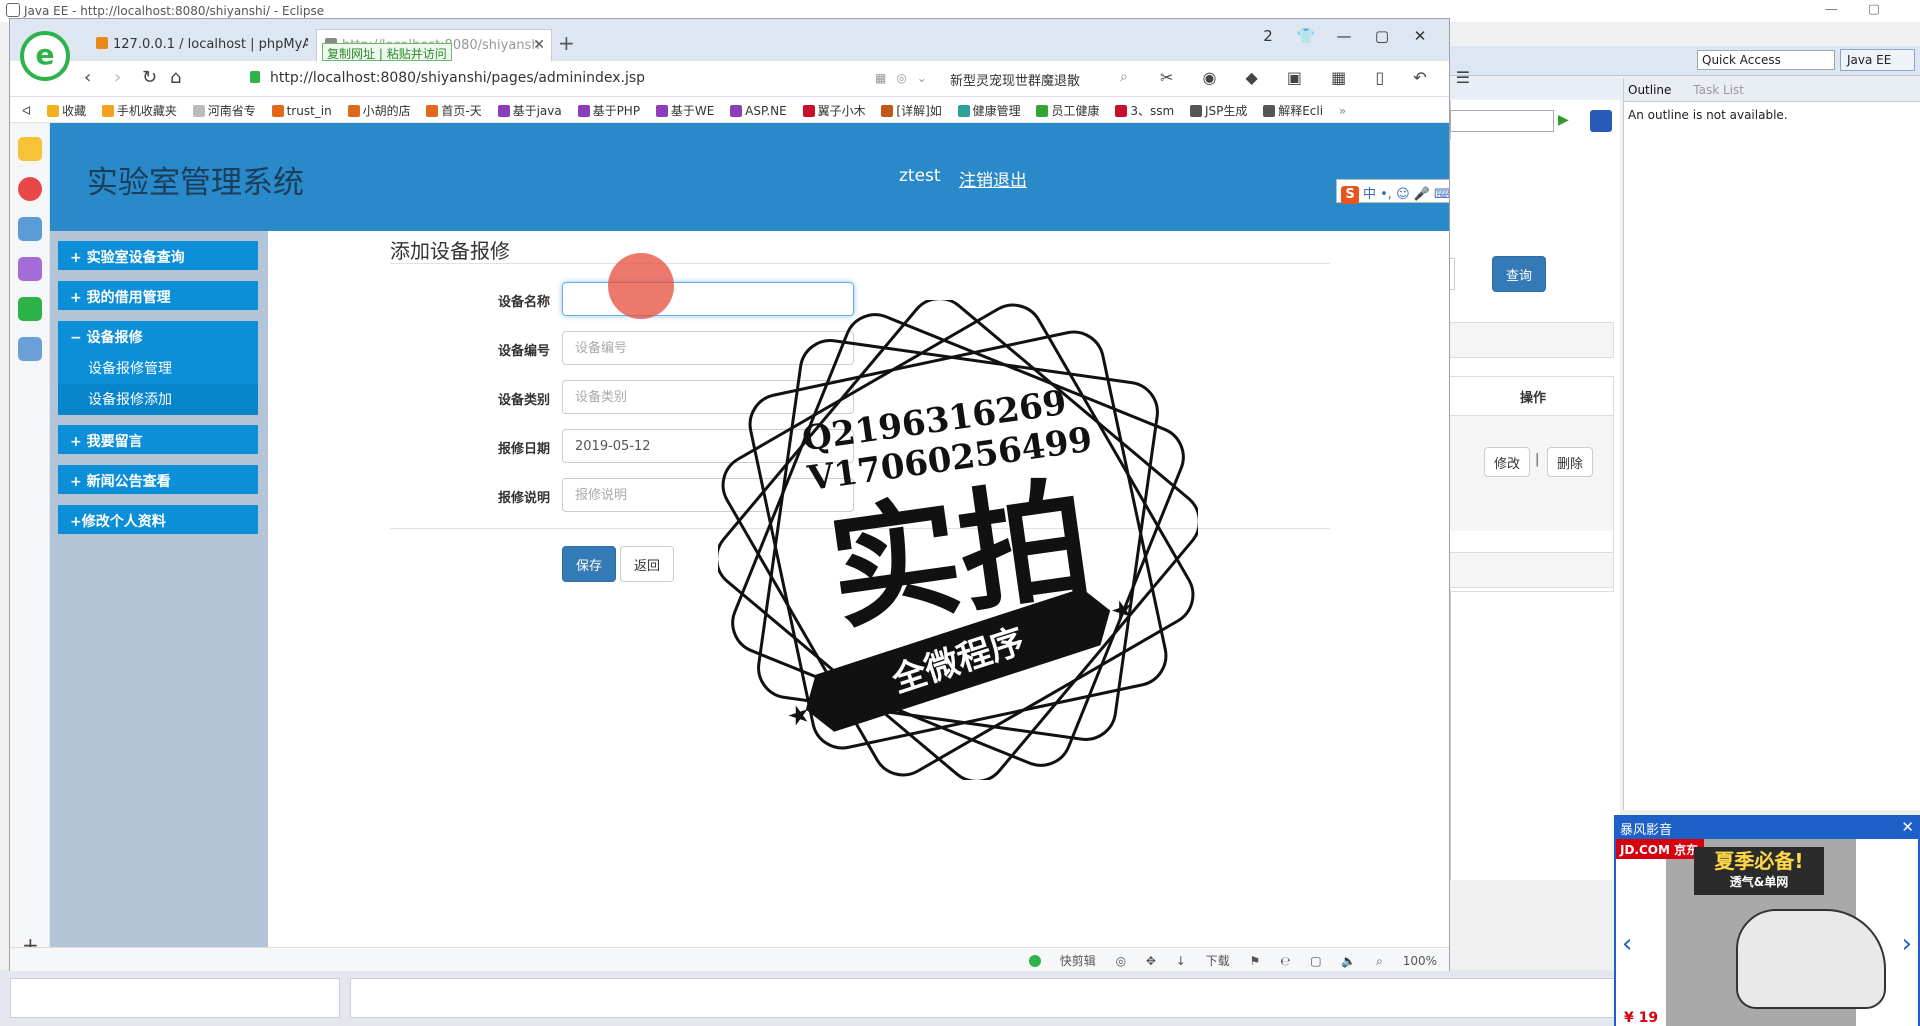 This screenshot has height=1026, width=1920. What do you see at coordinates (1649, 90) in the screenshot?
I see `outline-tab: Outline` at bounding box center [1649, 90].